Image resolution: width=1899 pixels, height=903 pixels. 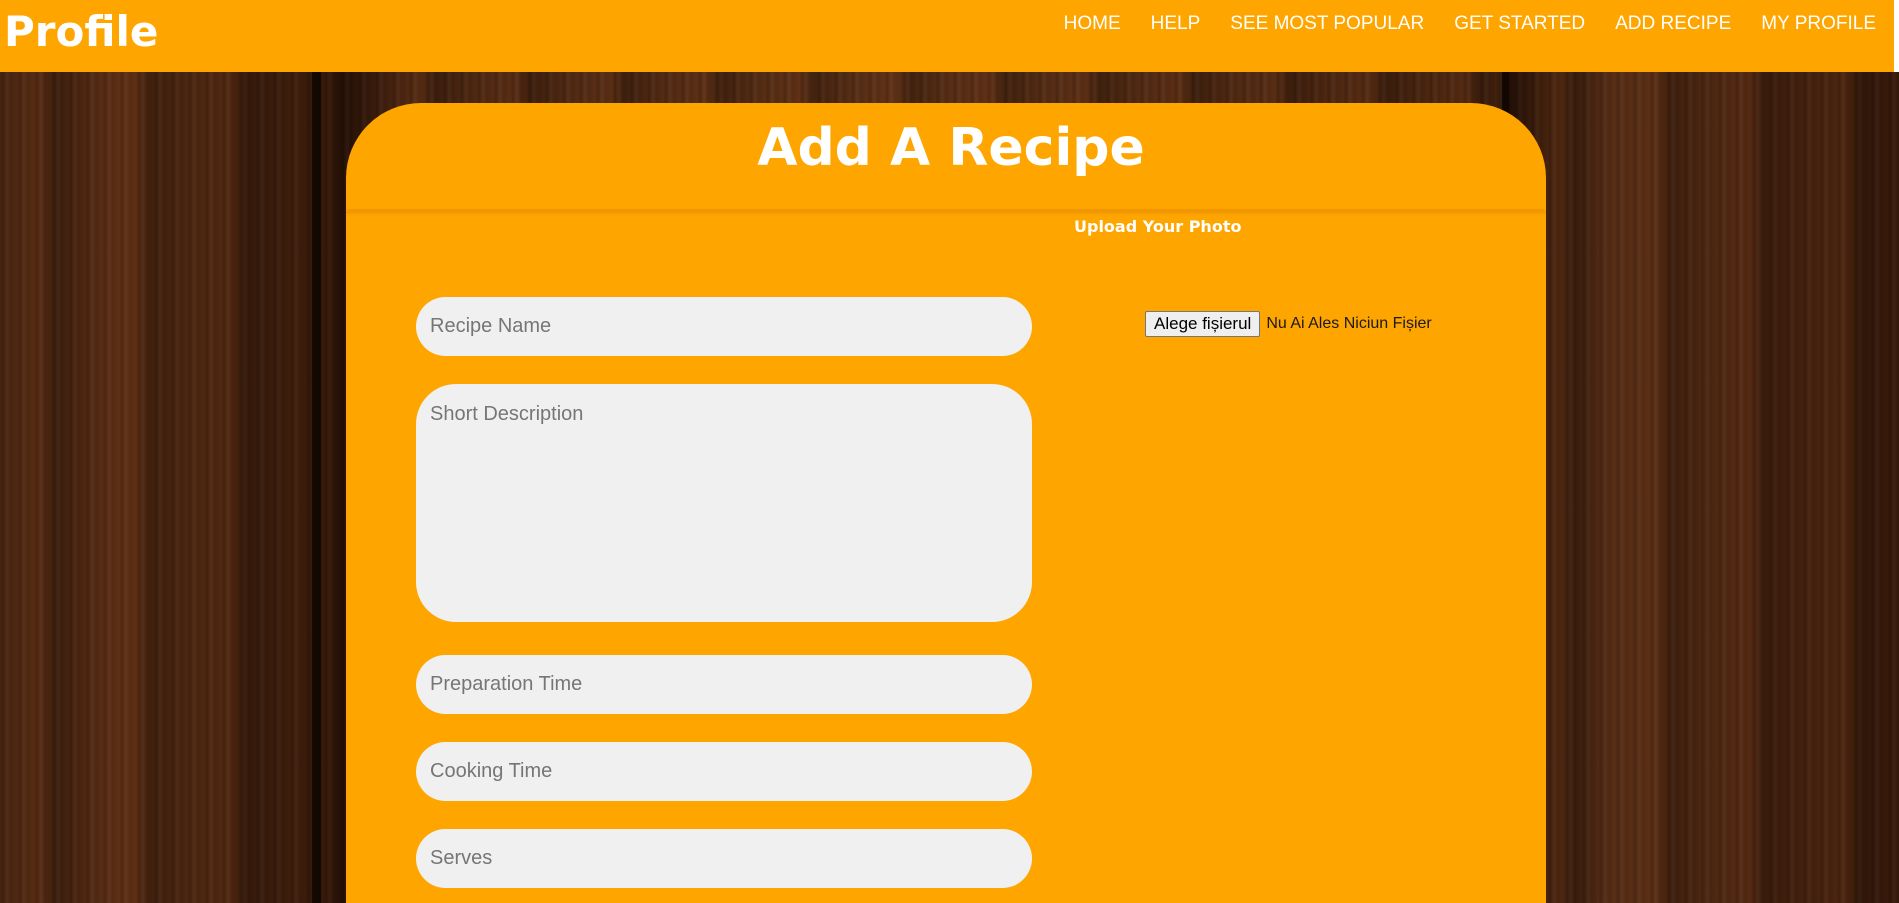 What do you see at coordinates (946, 211) in the screenshot?
I see `card-divider` at bounding box center [946, 211].